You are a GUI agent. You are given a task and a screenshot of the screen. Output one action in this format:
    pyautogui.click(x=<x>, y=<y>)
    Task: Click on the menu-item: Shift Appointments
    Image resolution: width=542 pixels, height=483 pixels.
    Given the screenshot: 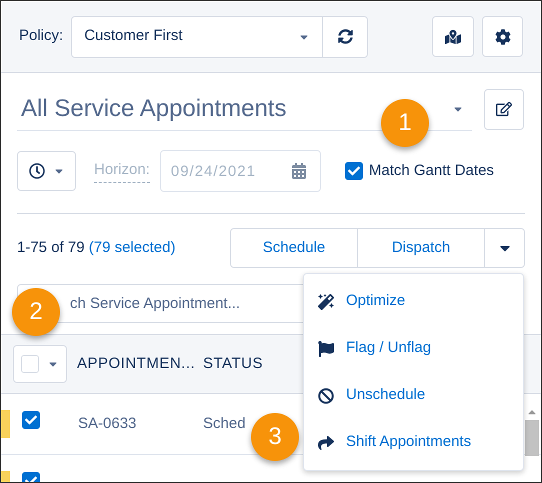 What is the action you would take?
    pyautogui.click(x=413, y=442)
    